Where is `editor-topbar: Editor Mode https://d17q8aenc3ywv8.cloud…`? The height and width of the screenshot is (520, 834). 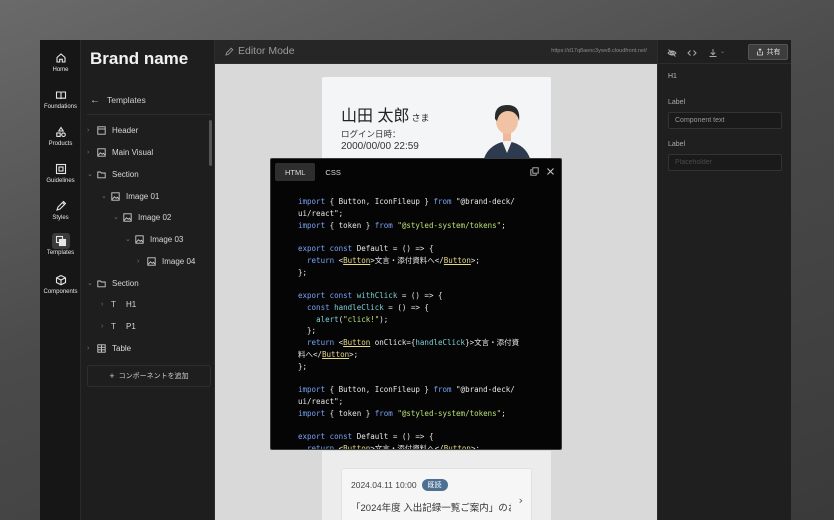 editor-topbar: Editor Mode https://d17q8aenc3ywv8.cloud… is located at coordinates (436, 52).